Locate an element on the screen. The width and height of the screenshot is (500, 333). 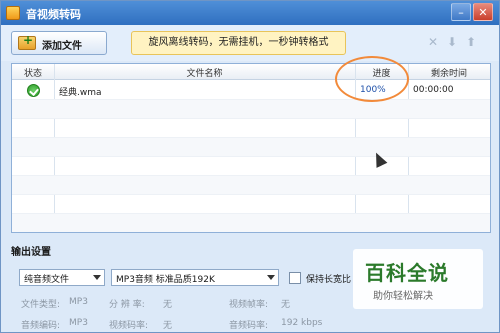
watermark-logo: 百科全说 助你轻松解决 is located at coordinates (418, 279).